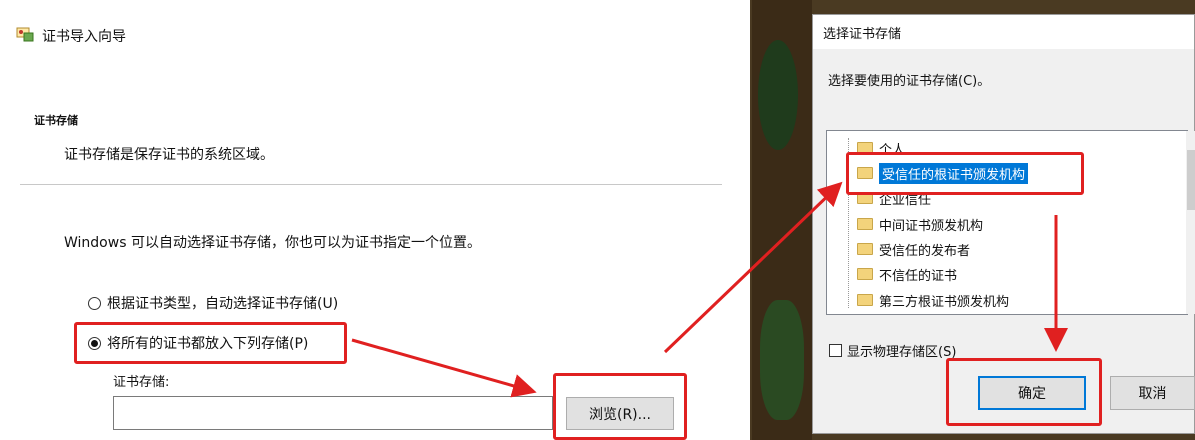 Image resolution: width=1195 pixels, height=440 pixels. What do you see at coordinates (918, 276) in the screenshot?
I see `tree-item-label: 不信任的证书` at bounding box center [918, 276].